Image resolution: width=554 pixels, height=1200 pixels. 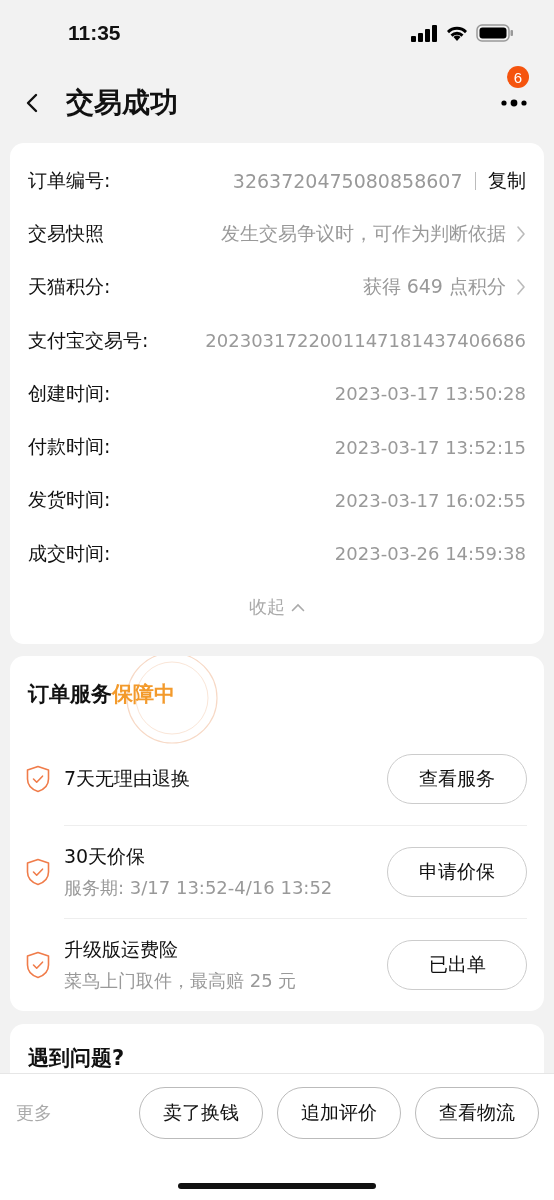 What do you see at coordinates (69, 393) in the screenshot?
I see `field-label: 创建时间:` at bounding box center [69, 393].